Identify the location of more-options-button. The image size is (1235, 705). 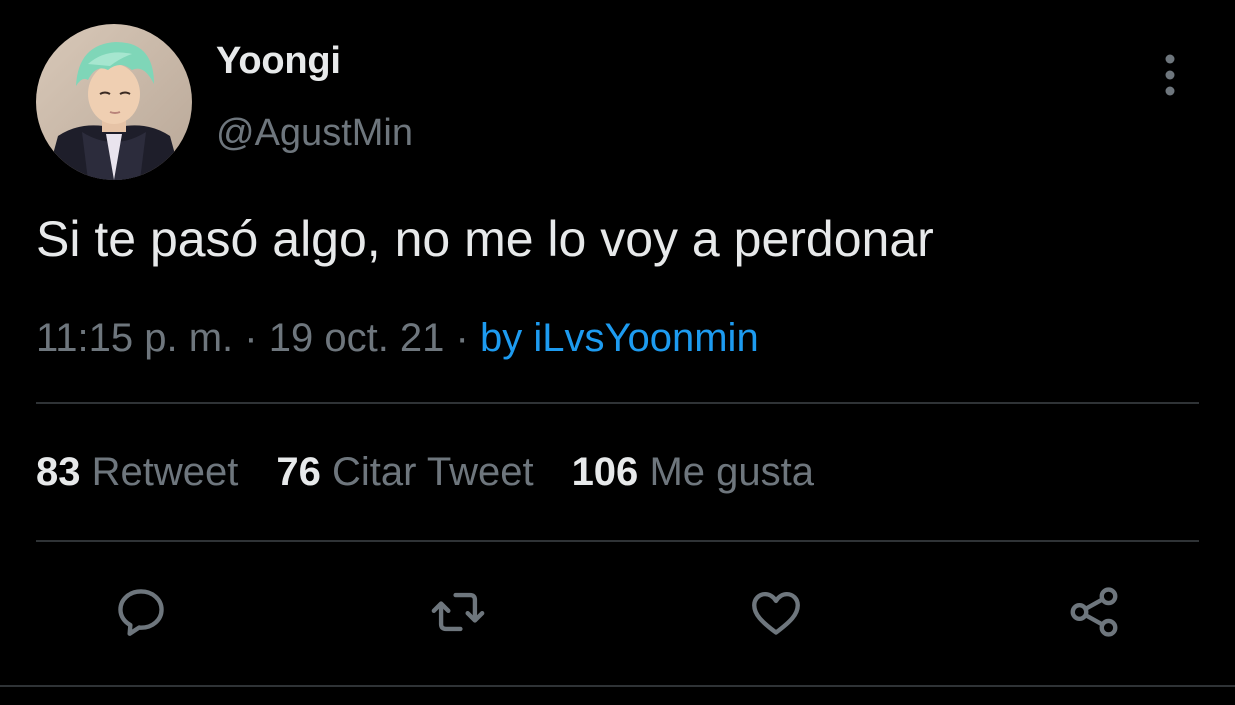
(1170, 75).